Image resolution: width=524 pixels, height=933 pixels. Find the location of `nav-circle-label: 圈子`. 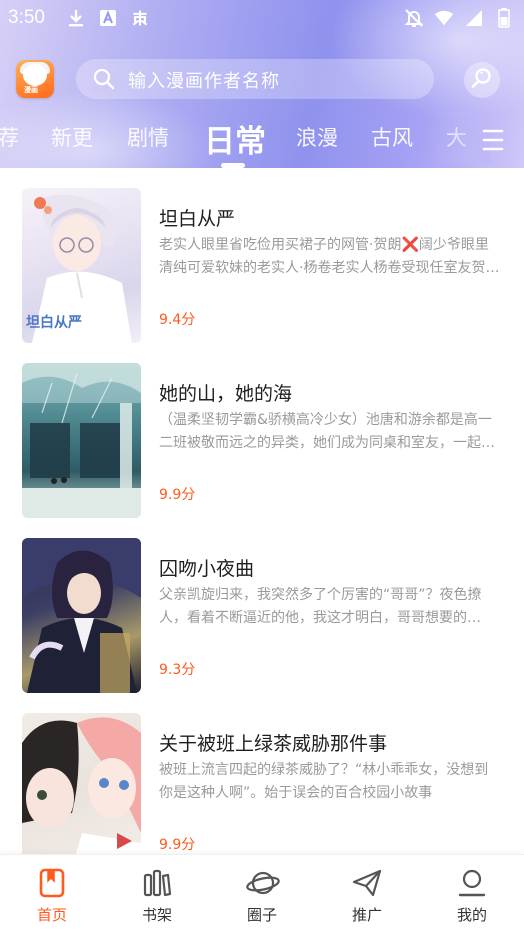

nav-circle-label: 圈子 is located at coordinates (261, 915).